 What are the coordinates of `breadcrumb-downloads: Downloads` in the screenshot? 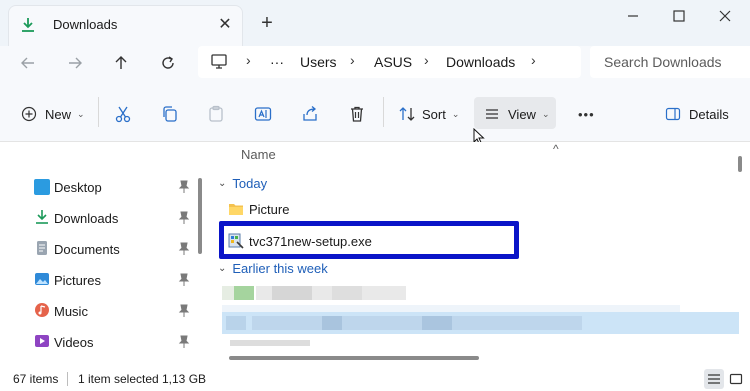 It's located at (480, 62).